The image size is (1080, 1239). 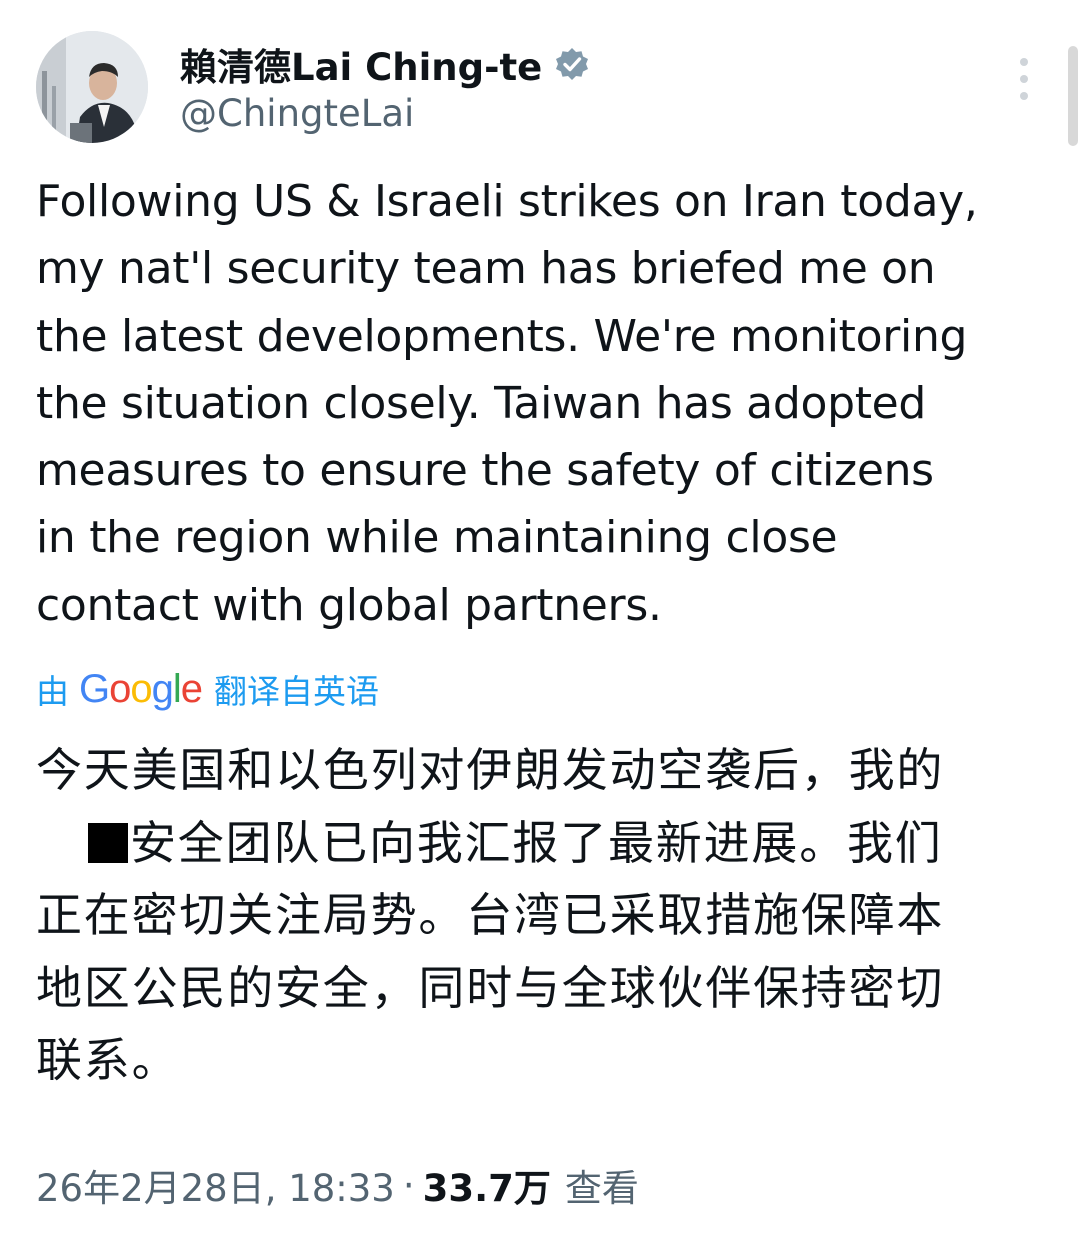 What do you see at coordinates (486, 269) in the screenshot?
I see `tweet-text-line: my nat'l security team has briefed me on` at bounding box center [486, 269].